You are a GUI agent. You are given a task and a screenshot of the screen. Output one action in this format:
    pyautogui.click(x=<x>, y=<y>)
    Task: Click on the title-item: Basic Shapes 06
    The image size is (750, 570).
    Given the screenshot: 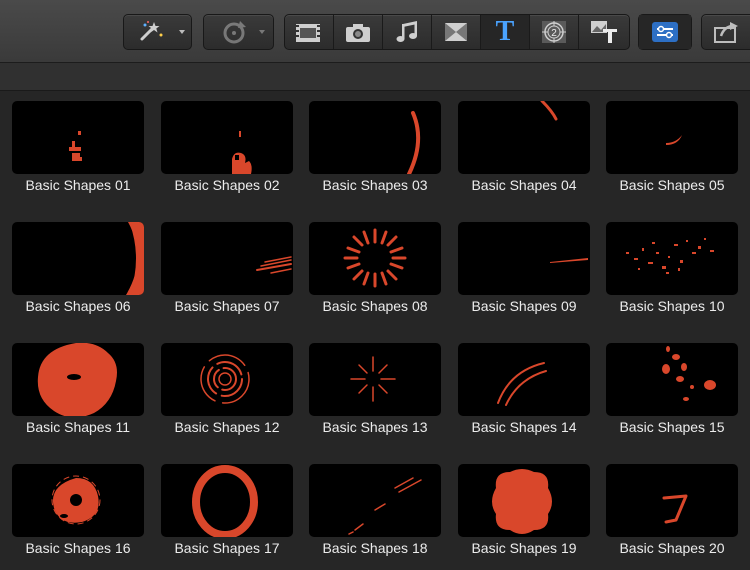 What is the action you would take?
    pyautogui.click(x=78, y=263)
    